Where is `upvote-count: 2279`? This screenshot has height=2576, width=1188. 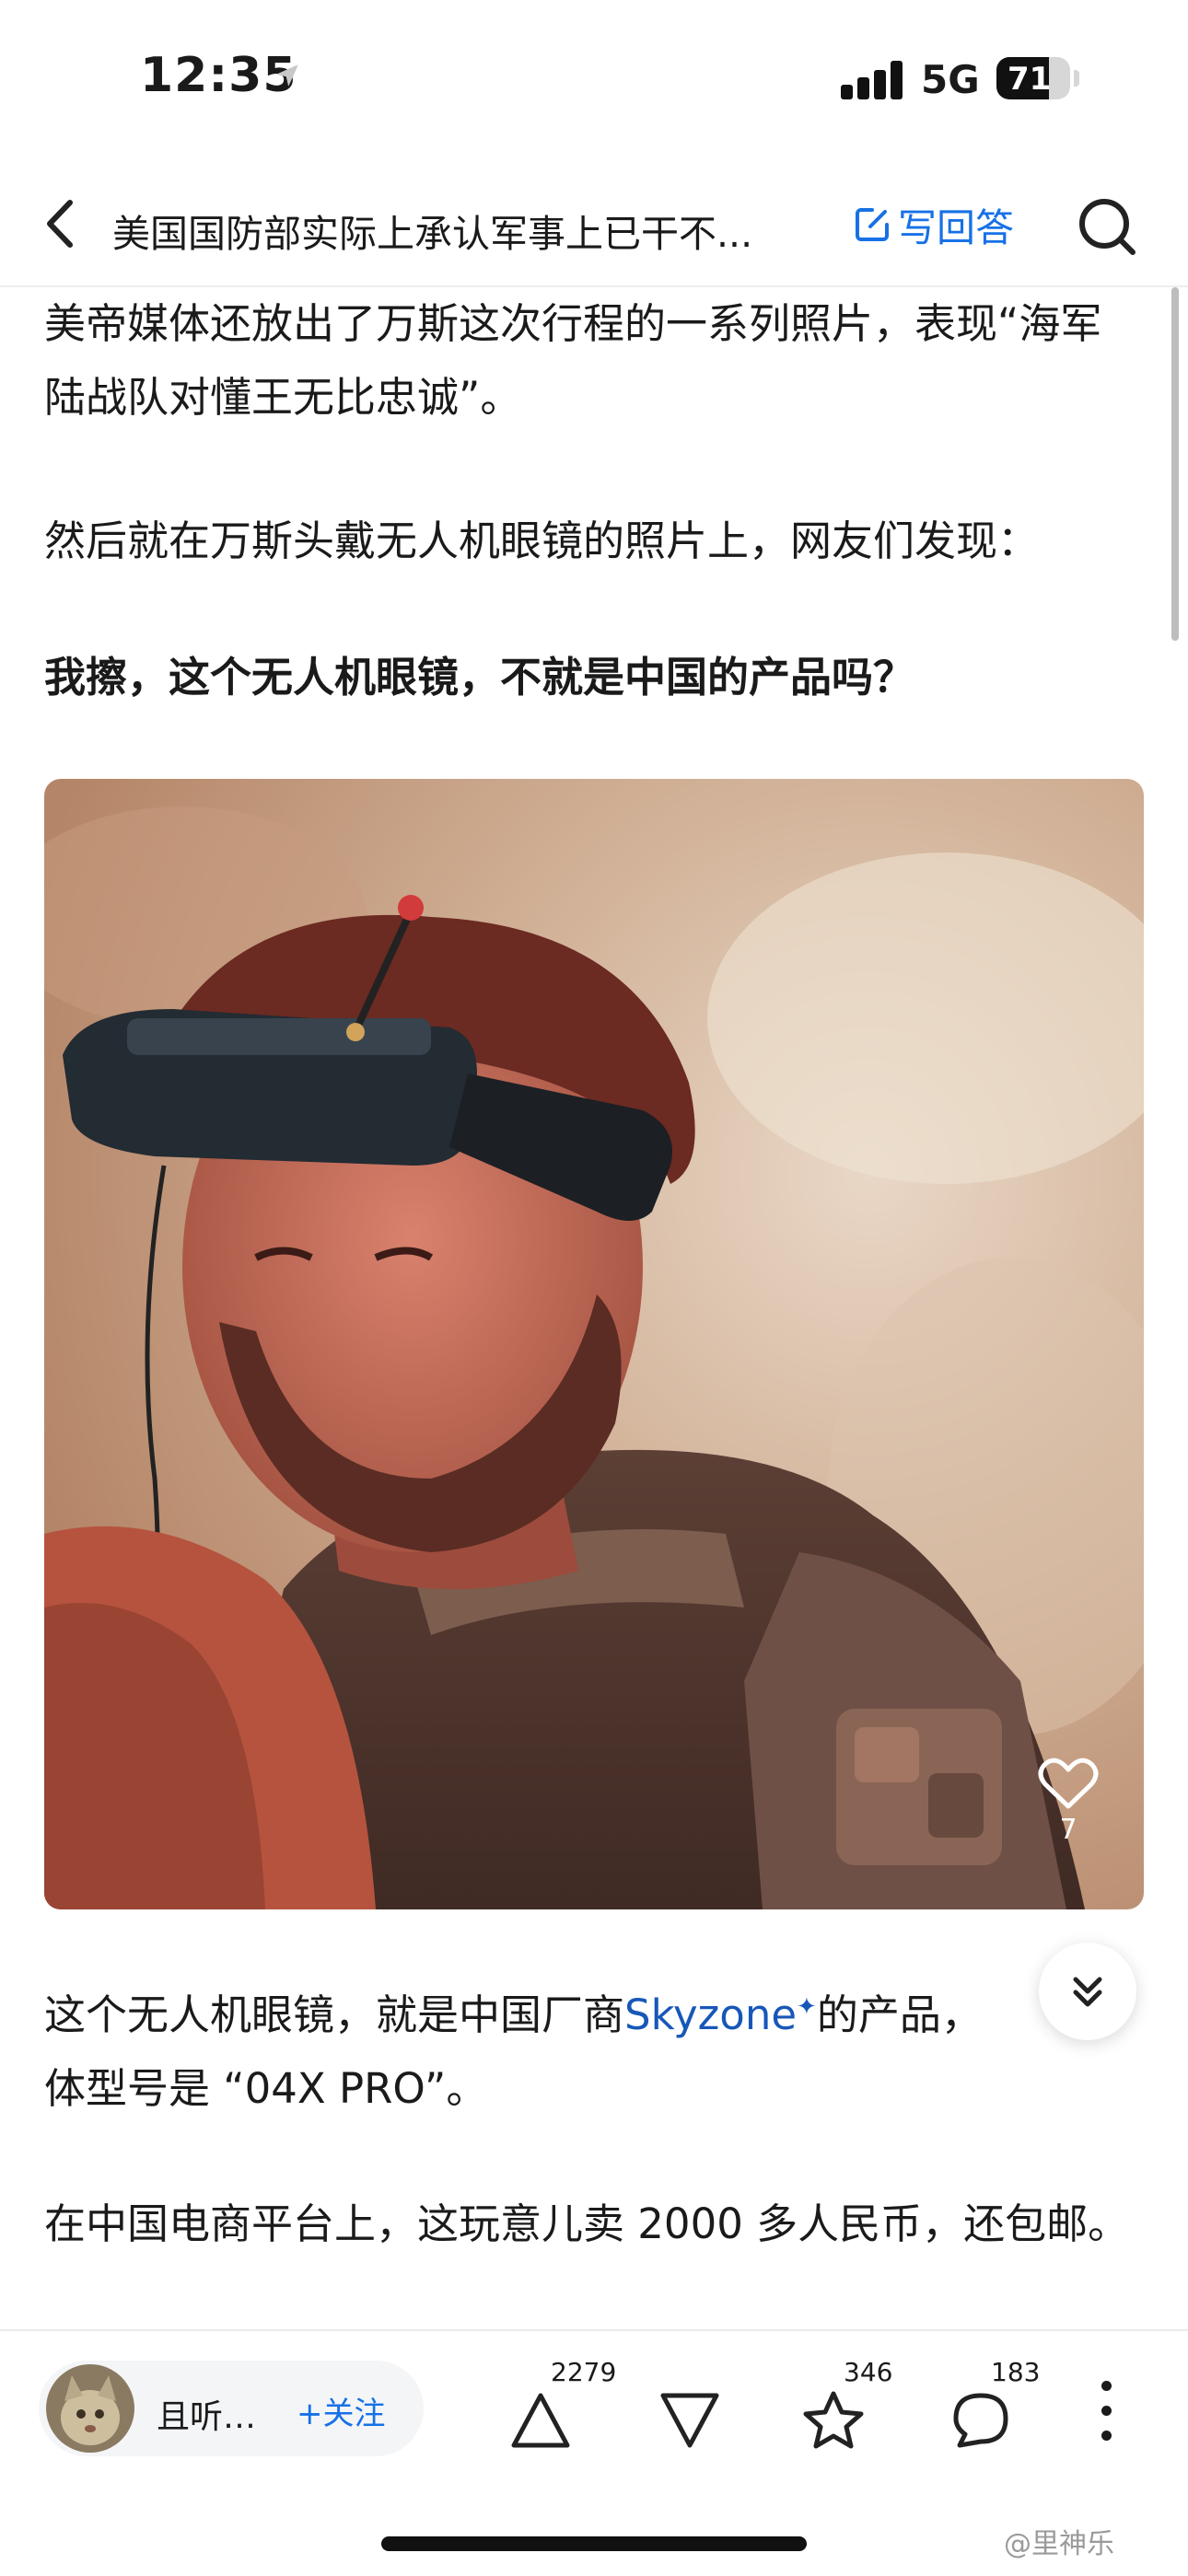 upvote-count: 2279 is located at coordinates (584, 2372).